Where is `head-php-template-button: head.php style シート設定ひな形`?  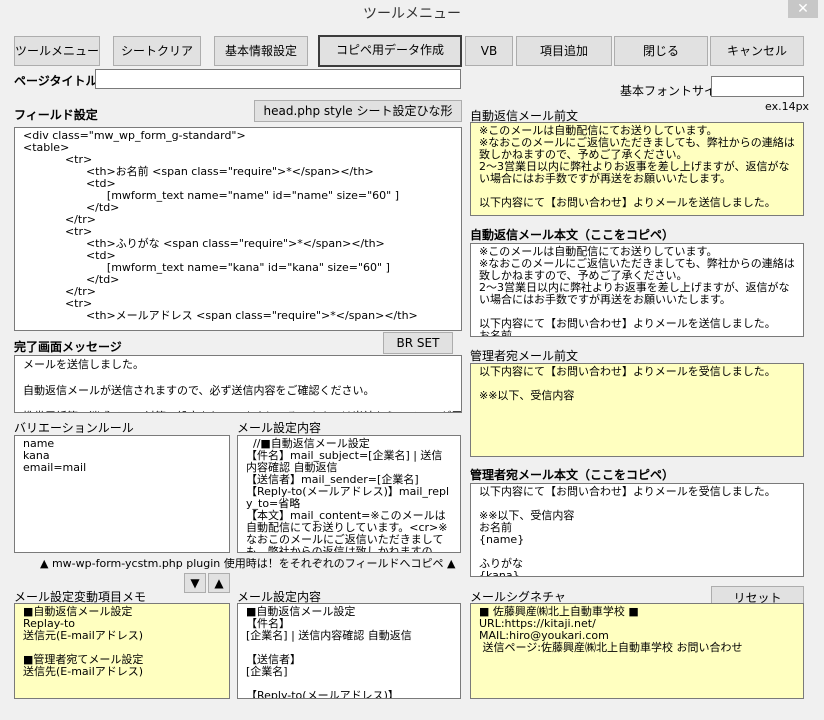 head-php-template-button: head.php style シート設定ひな形 is located at coordinates (358, 111).